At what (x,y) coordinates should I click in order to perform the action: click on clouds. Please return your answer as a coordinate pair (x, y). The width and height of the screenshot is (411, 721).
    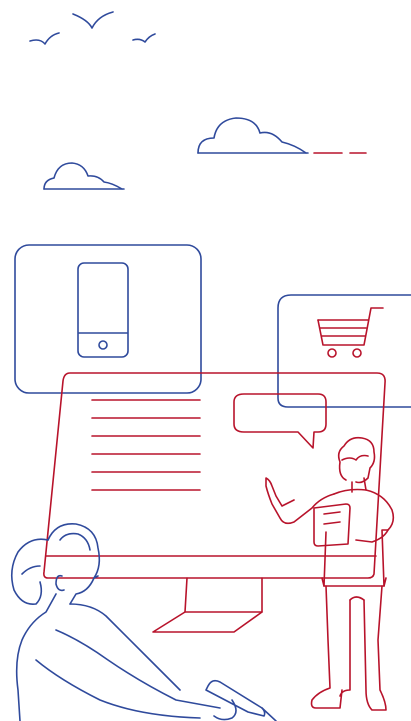
    Looking at the image, I should click on (205, 153).